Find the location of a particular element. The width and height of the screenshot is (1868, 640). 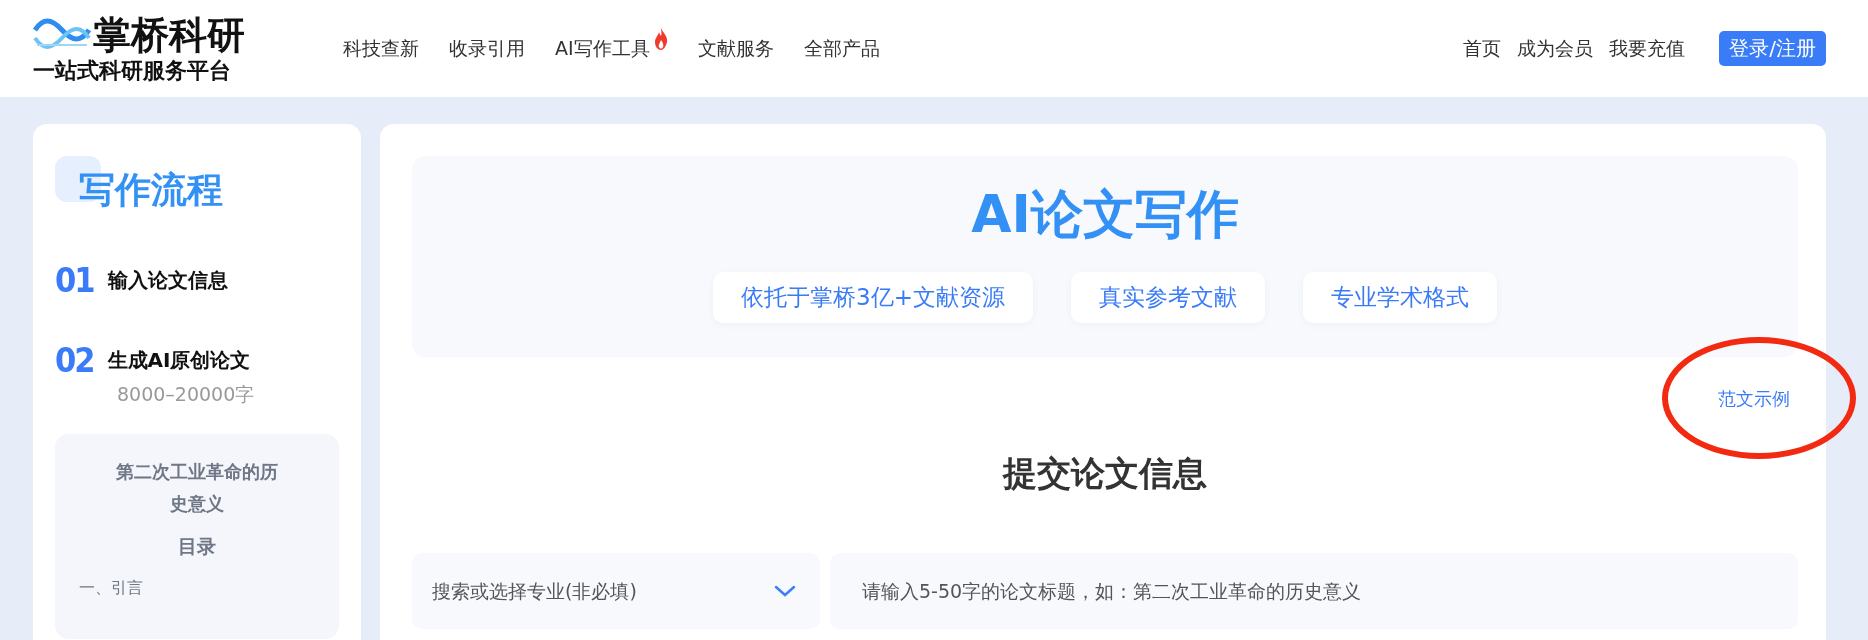

banner-title: AI论文写作 is located at coordinates (1105, 214).